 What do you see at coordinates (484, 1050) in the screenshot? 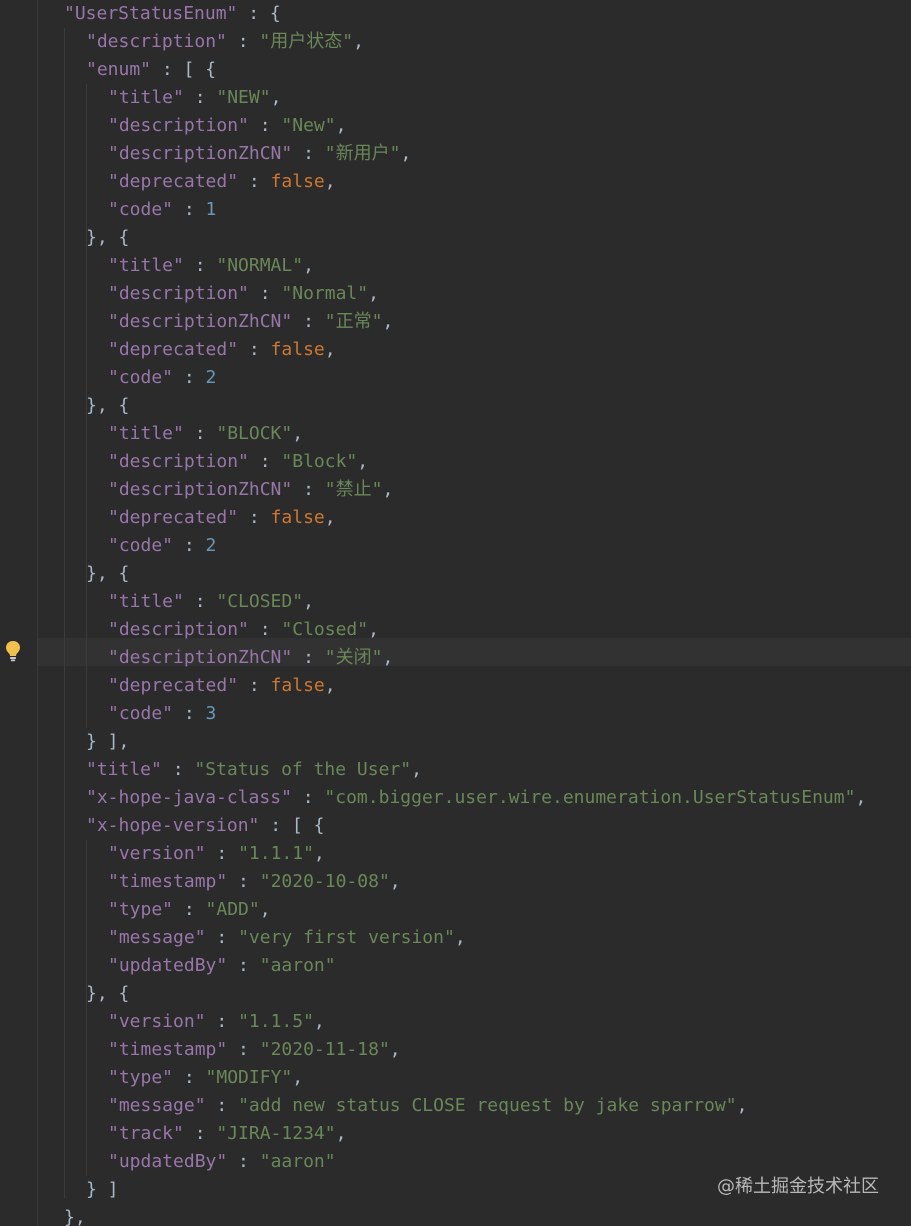
I see `code-line: "timestamp" : "2020-11-18",` at bounding box center [484, 1050].